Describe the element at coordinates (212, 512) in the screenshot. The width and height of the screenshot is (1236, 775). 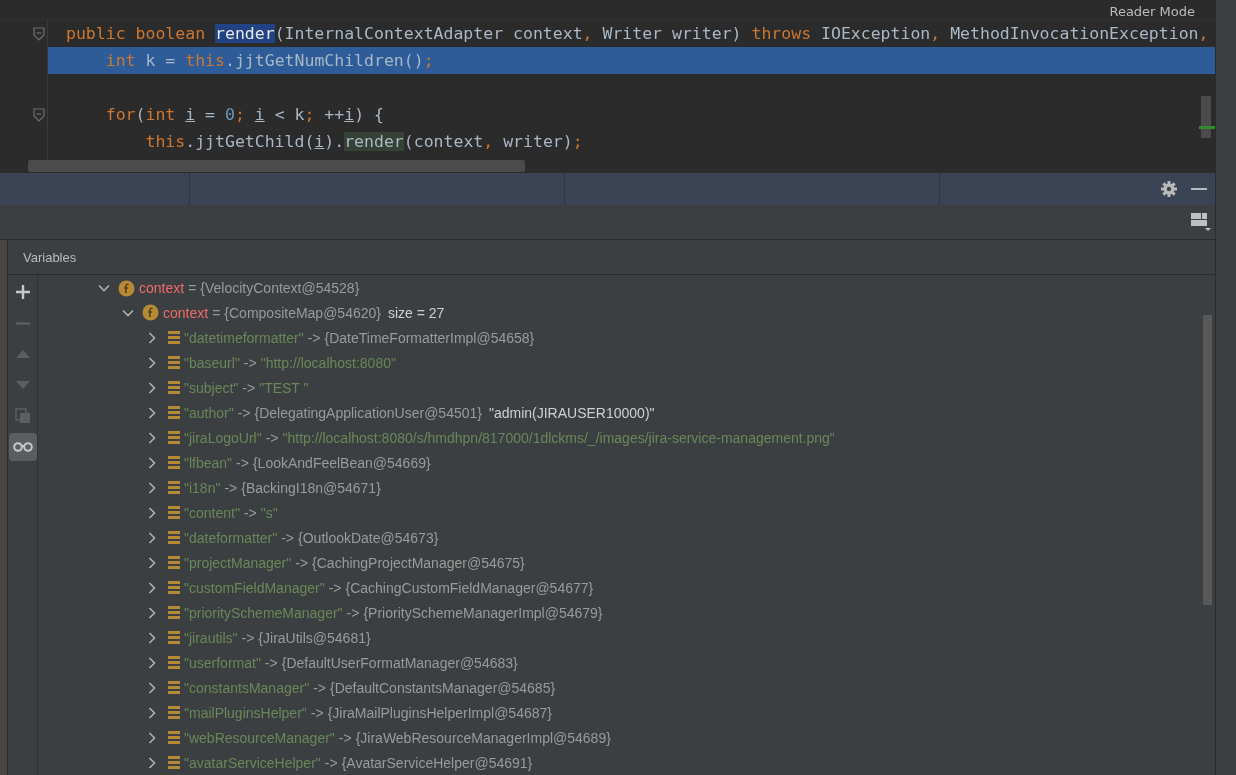
I see `variable-name: "content"` at that location.